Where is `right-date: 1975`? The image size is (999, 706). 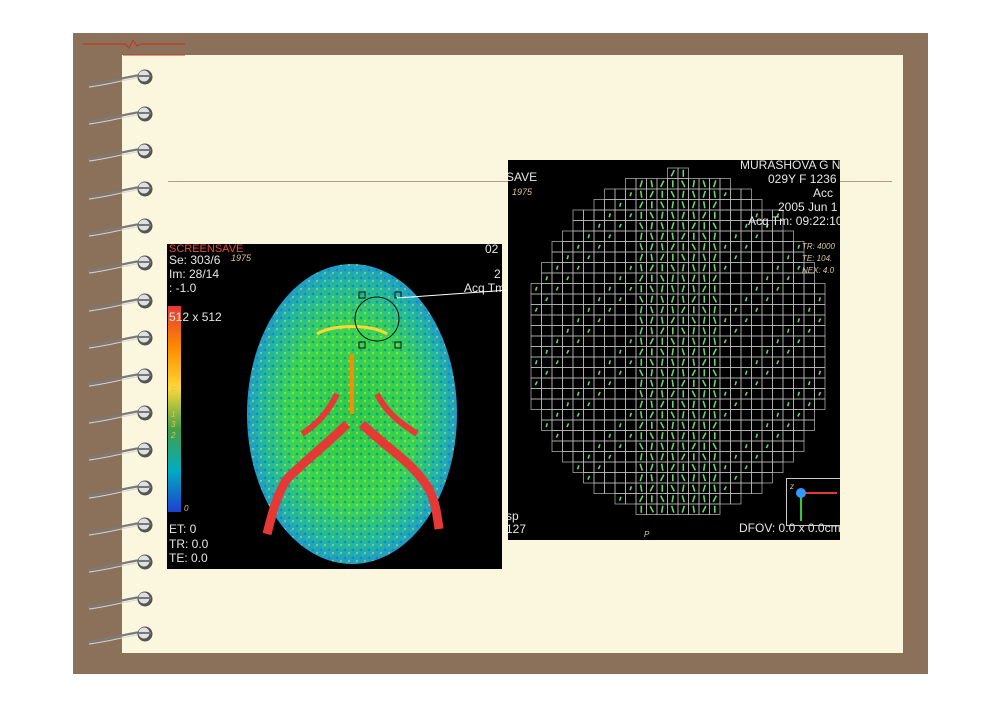 right-date: 1975 is located at coordinates (522, 192).